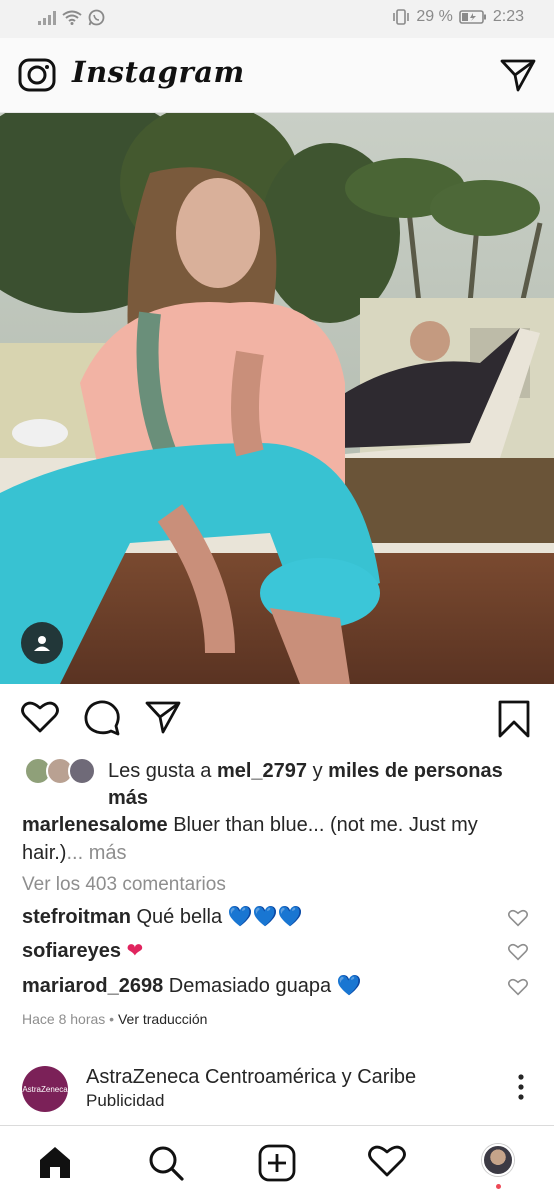 This screenshot has width=554, height=1200. What do you see at coordinates (76, 917) in the screenshot?
I see `comment-username: stefroitman` at bounding box center [76, 917].